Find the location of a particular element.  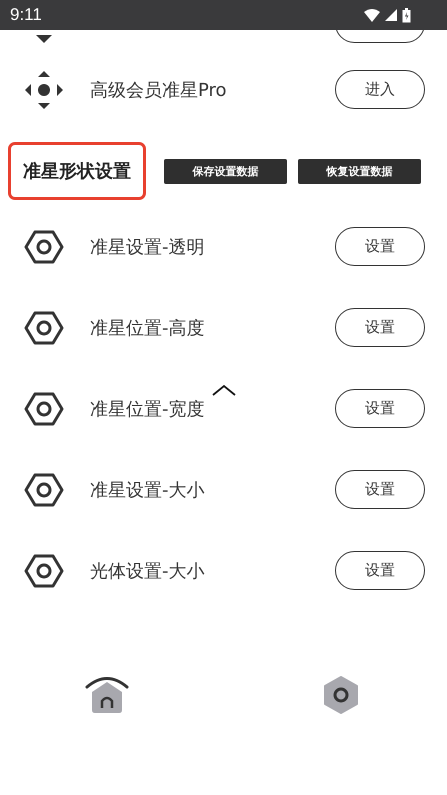

wifi-icon is located at coordinates (372, 15).